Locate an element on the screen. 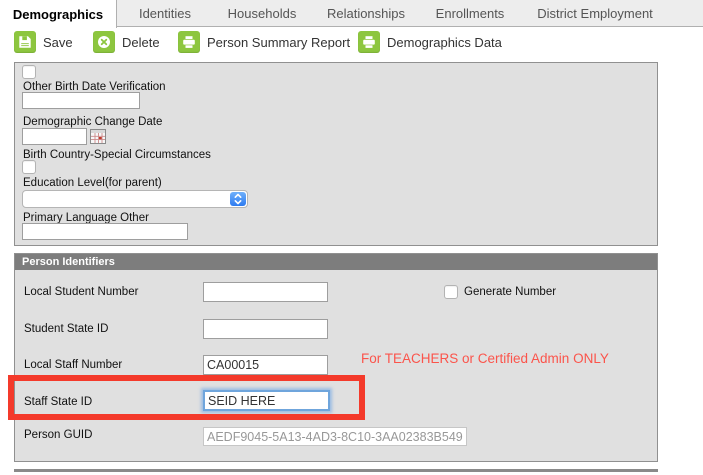 Image resolution: width=703 pixels, height=475 pixels. tab-identities: Identities is located at coordinates (165, 13).